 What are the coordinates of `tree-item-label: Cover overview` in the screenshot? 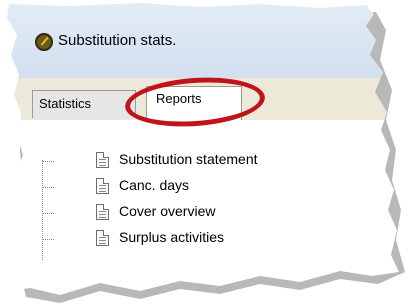 It's located at (167, 211).